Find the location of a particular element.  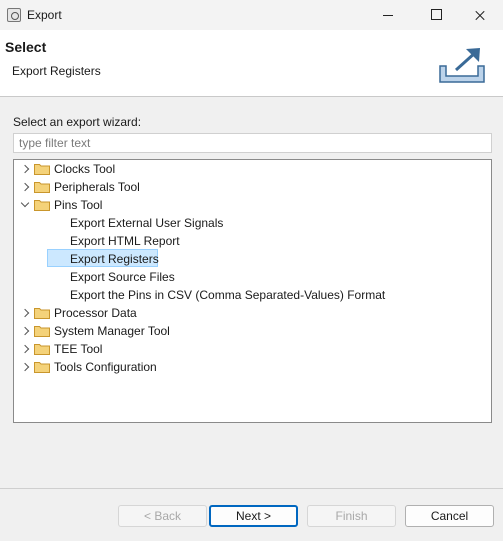

page-title: Select is located at coordinates (26, 47).